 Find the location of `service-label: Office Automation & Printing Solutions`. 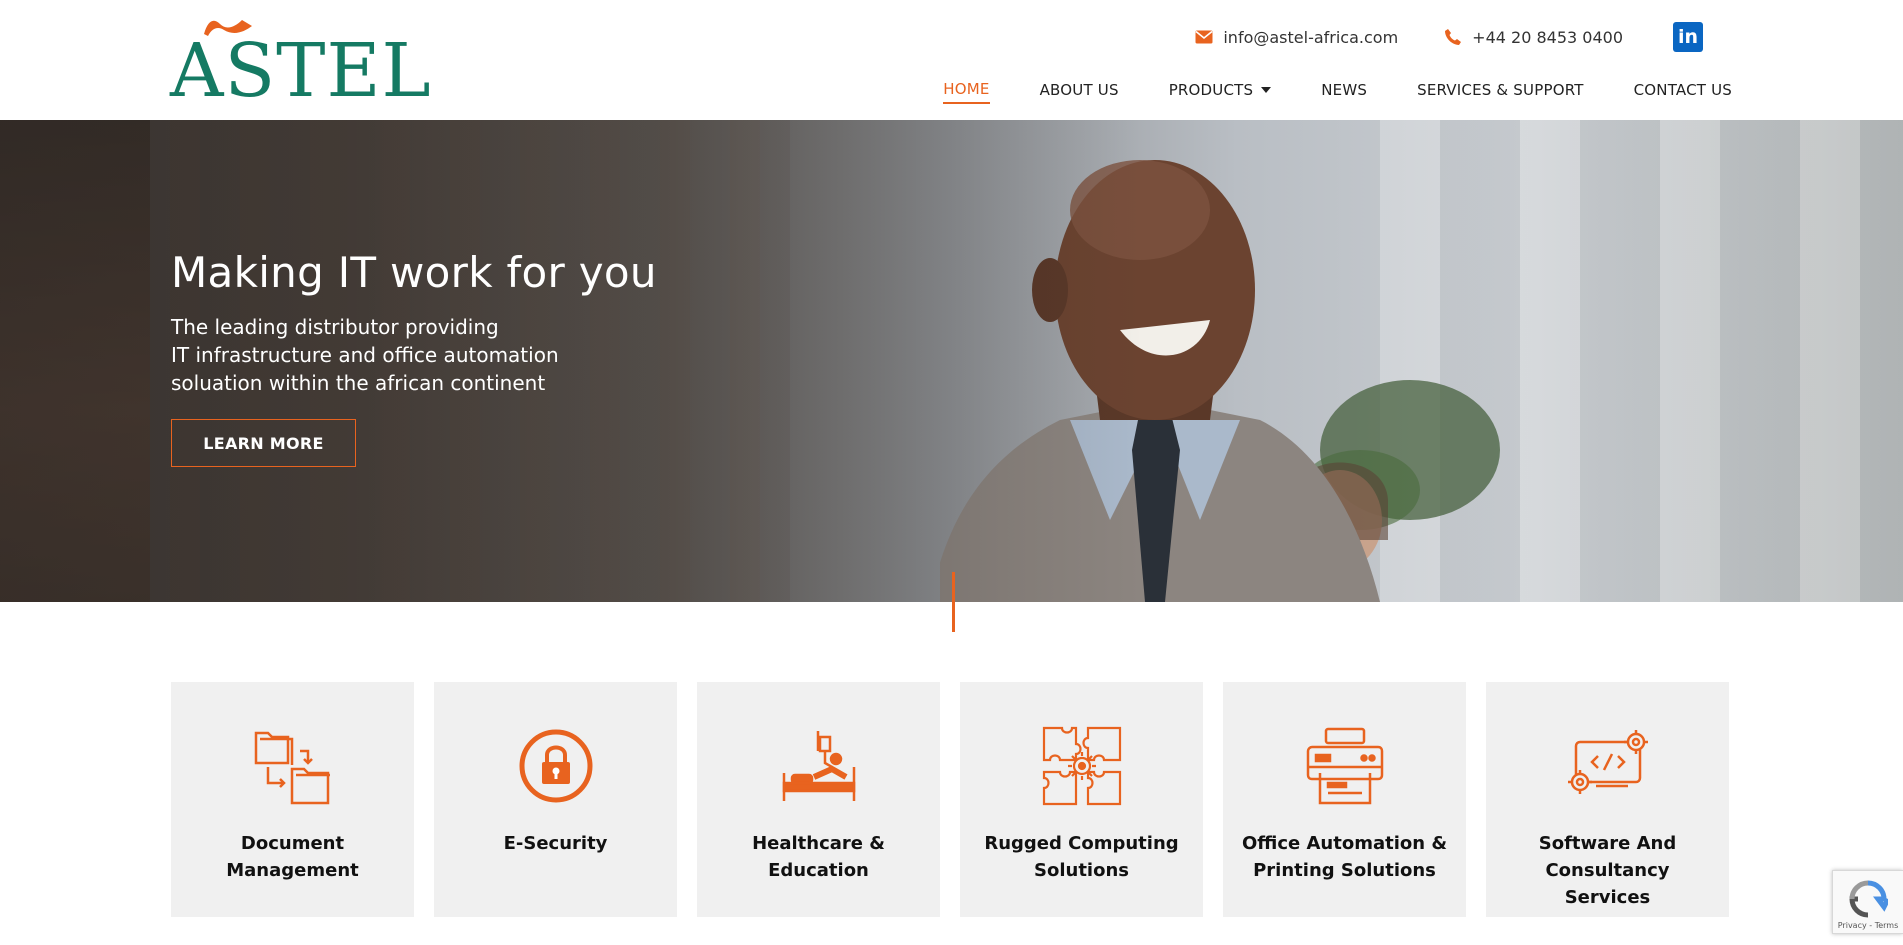

service-label: Office Automation & Printing Solutions is located at coordinates (1344, 857).